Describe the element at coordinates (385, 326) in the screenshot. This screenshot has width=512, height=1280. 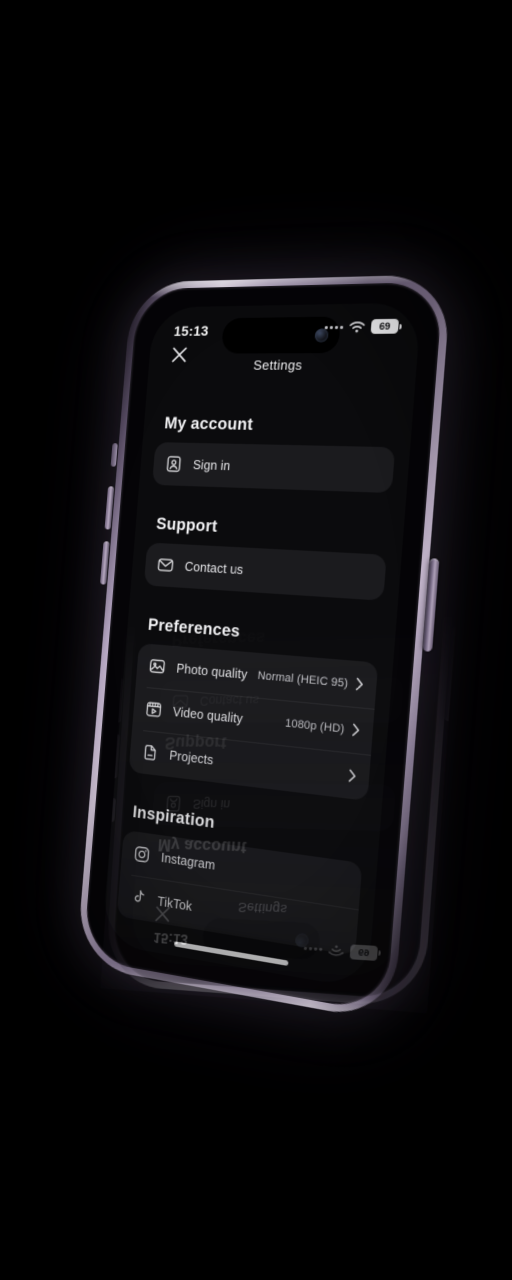
I see `battery-indicator: 69` at that location.